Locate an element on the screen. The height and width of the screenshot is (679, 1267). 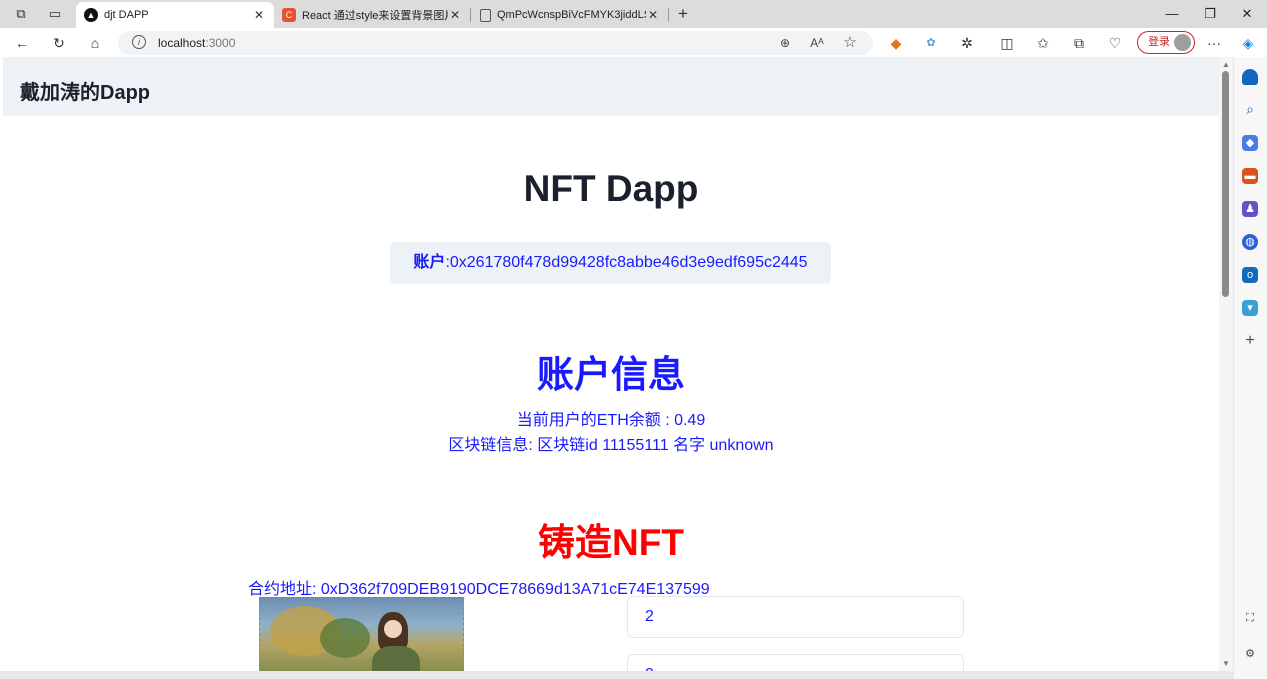
read-aloud-icon: Aᴬ is located at coordinates (817, 43).